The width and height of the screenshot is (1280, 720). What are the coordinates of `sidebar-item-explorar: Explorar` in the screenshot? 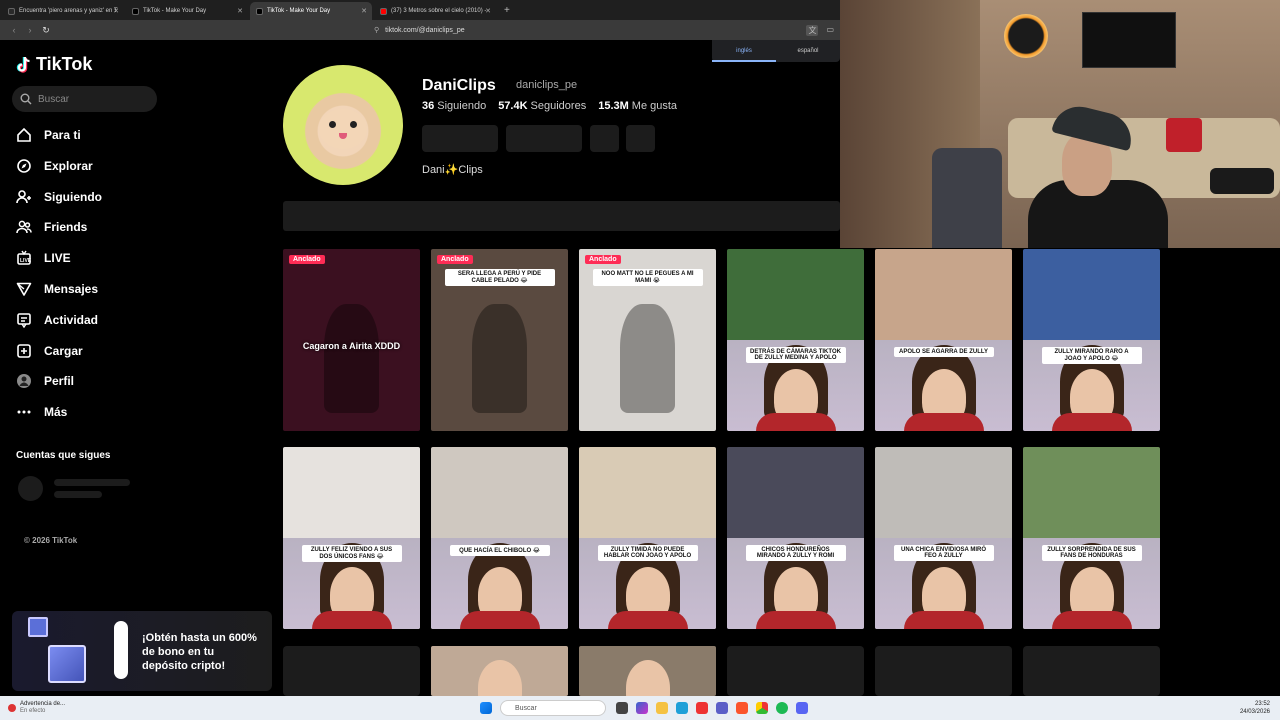 It's located at (54, 166).